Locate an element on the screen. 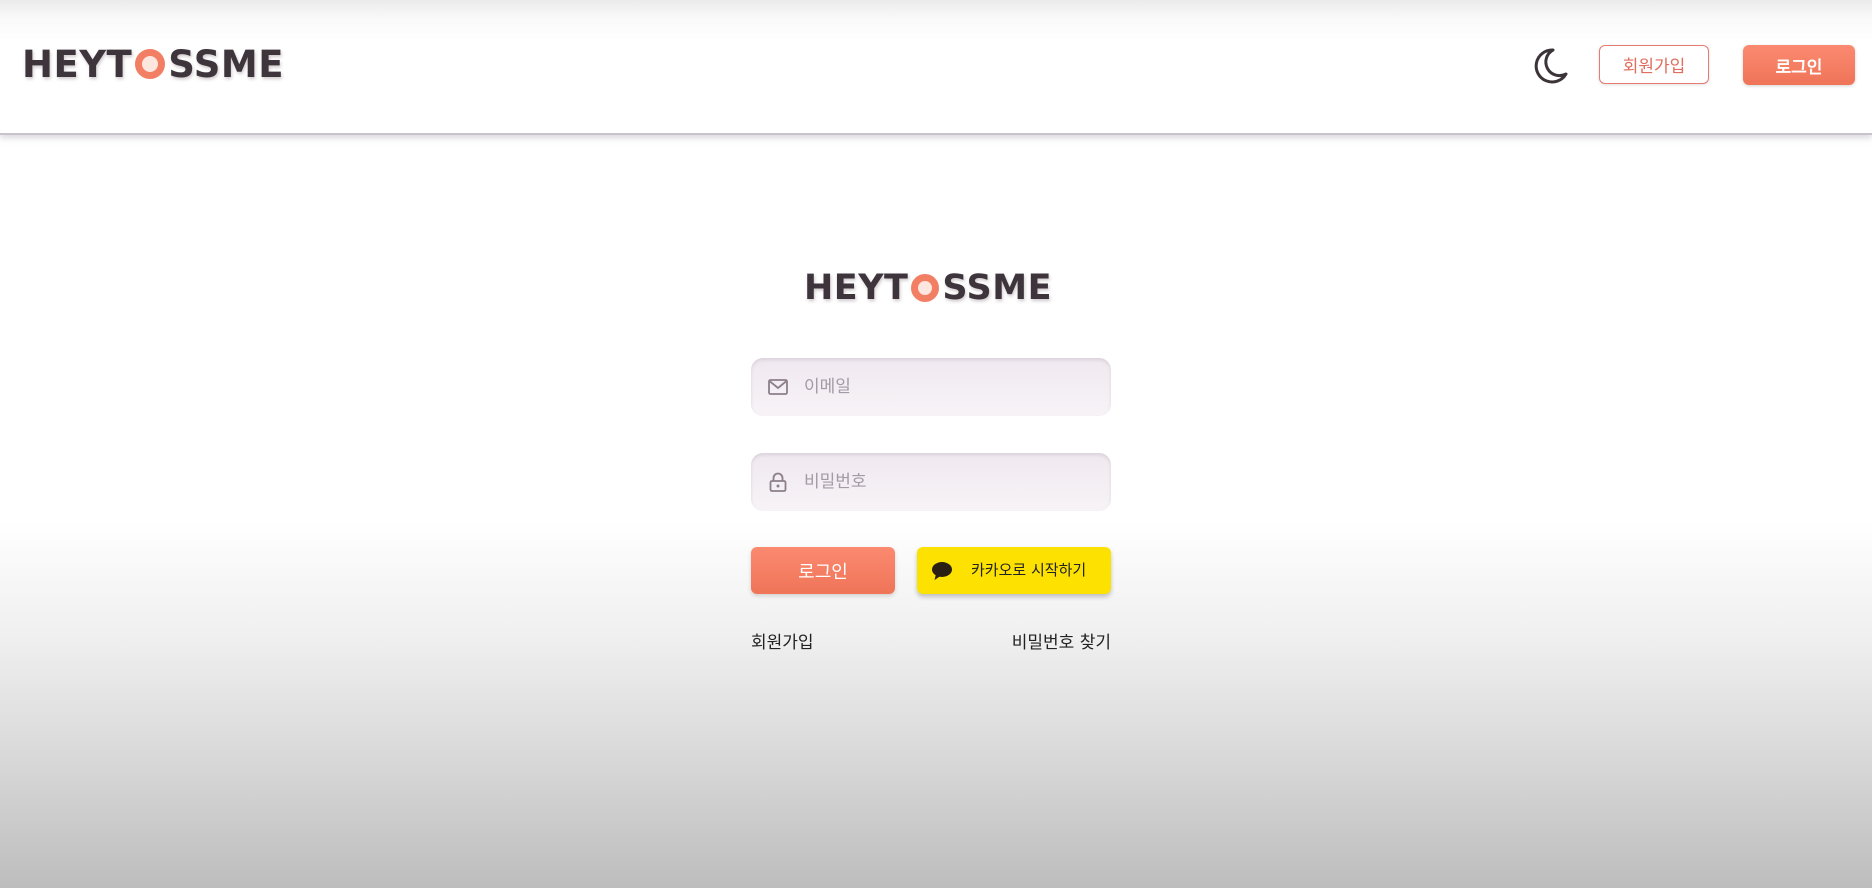  kakao-chat-icon is located at coordinates (942, 571).